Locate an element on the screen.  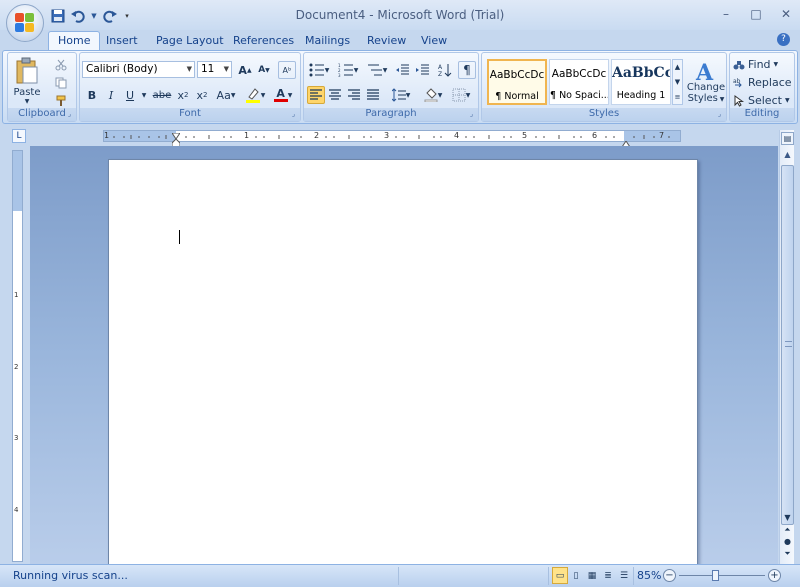
highlight-button: ▼ is located at coordinates (255, 95).